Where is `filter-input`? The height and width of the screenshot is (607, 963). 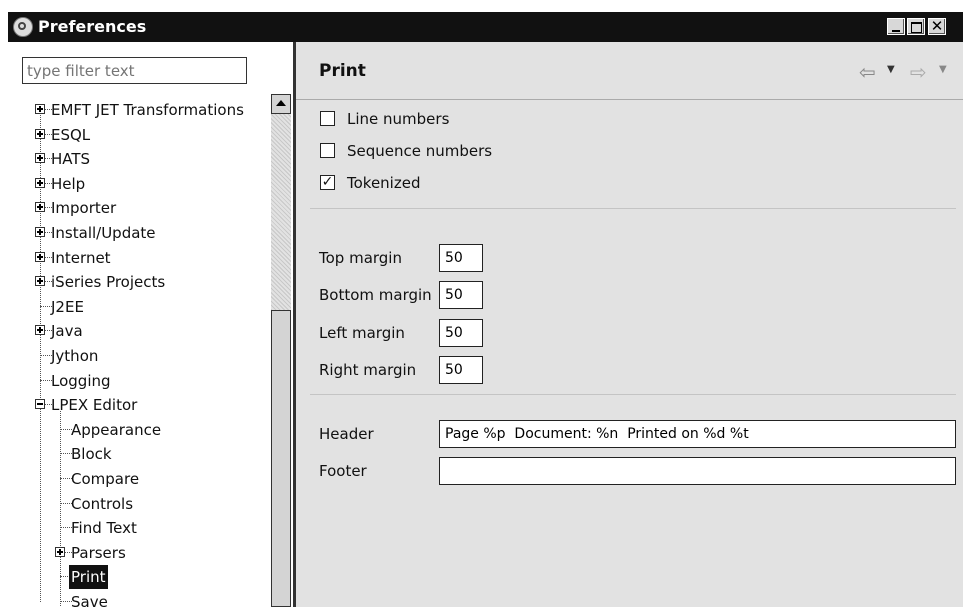 filter-input is located at coordinates (134, 70).